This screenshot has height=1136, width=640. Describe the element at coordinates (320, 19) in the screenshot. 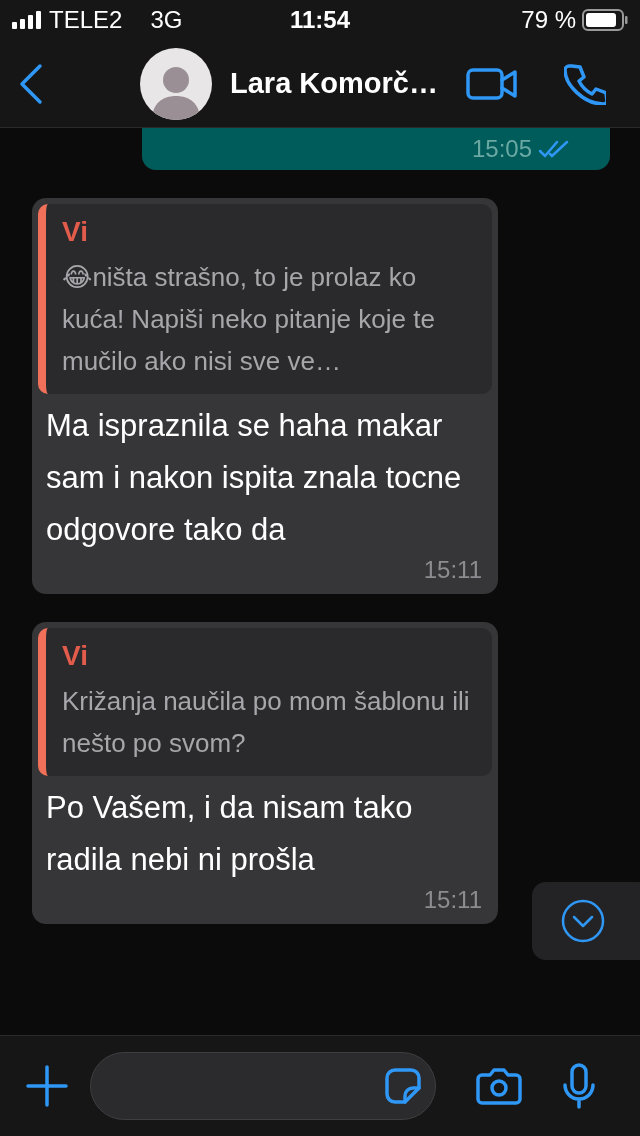

I see `status-time: 11:54` at that location.